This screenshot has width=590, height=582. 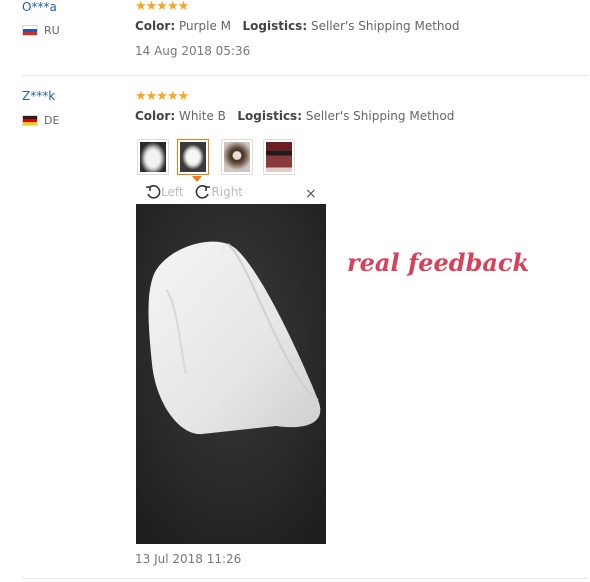 What do you see at coordinates (172, 191) in the screenshot?
I see `rotate-left-label: Left` at bounding box center [172, 191].